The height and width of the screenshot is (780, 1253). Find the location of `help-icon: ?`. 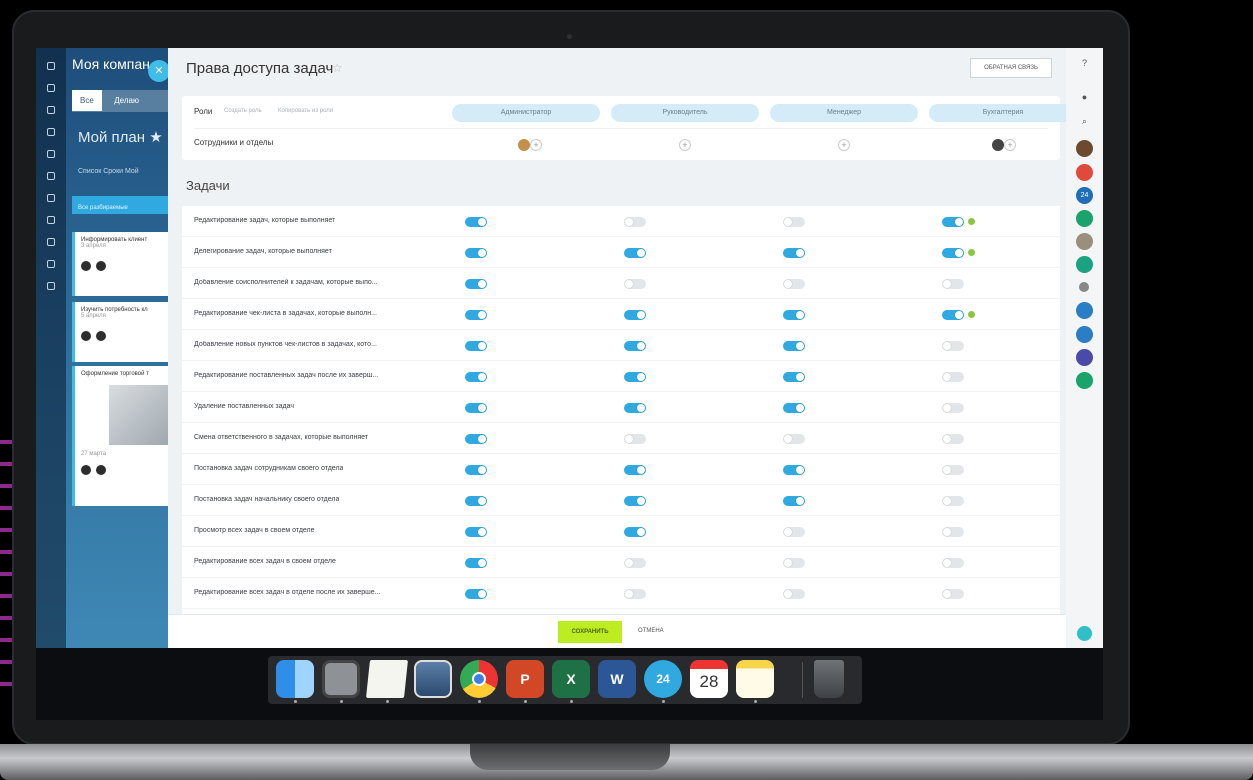

help-icon: ? is located at coordinates (1084, 63).